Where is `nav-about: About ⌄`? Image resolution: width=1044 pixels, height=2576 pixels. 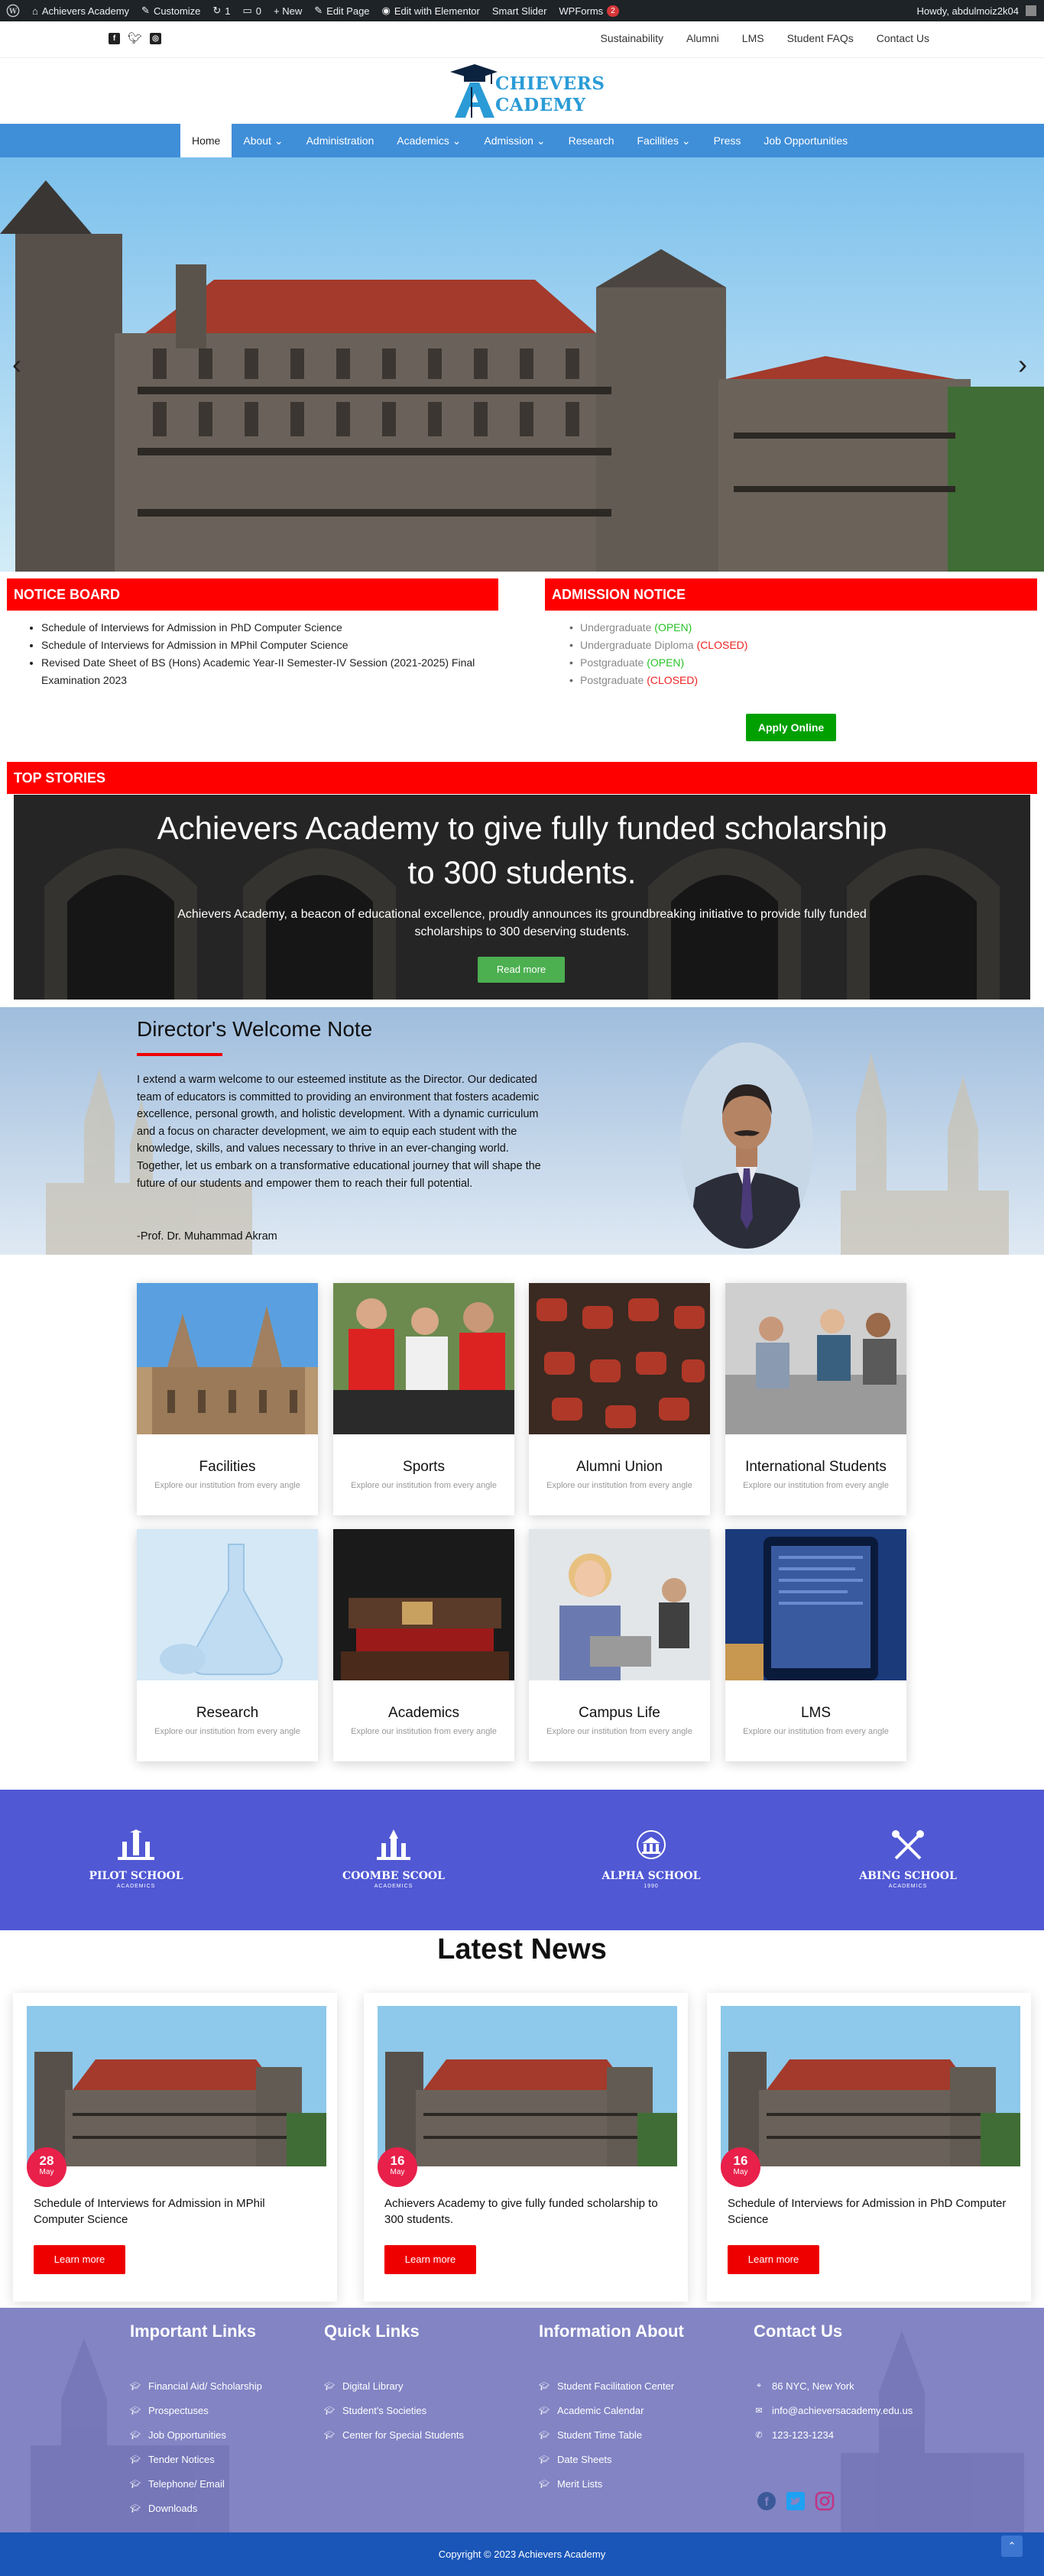
nav-about: About ⌄ is located at coordinates (263, 140).